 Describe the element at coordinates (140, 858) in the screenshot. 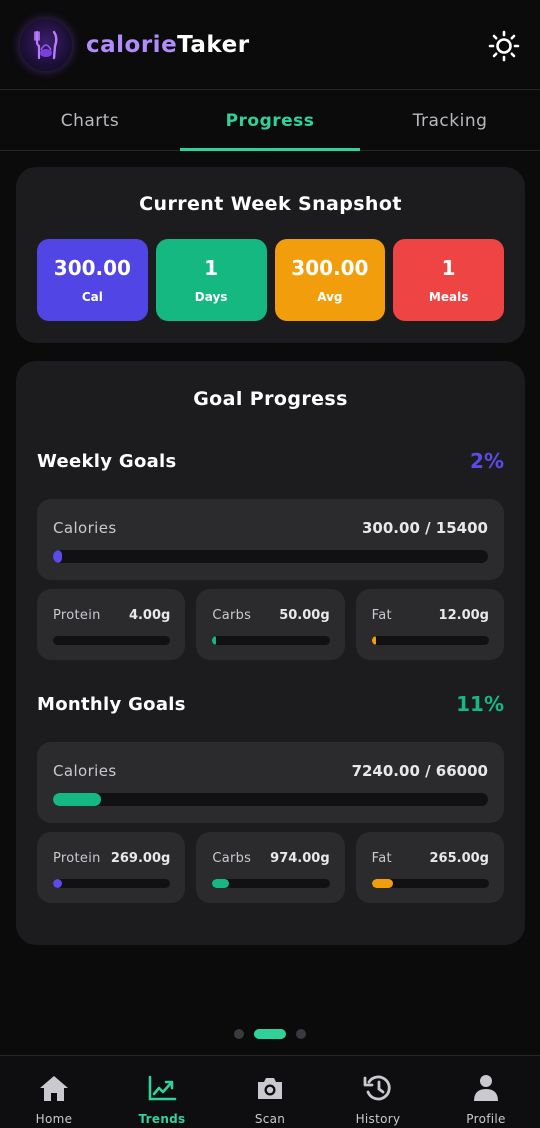

I see `macro-value: 269.00g` at that location.